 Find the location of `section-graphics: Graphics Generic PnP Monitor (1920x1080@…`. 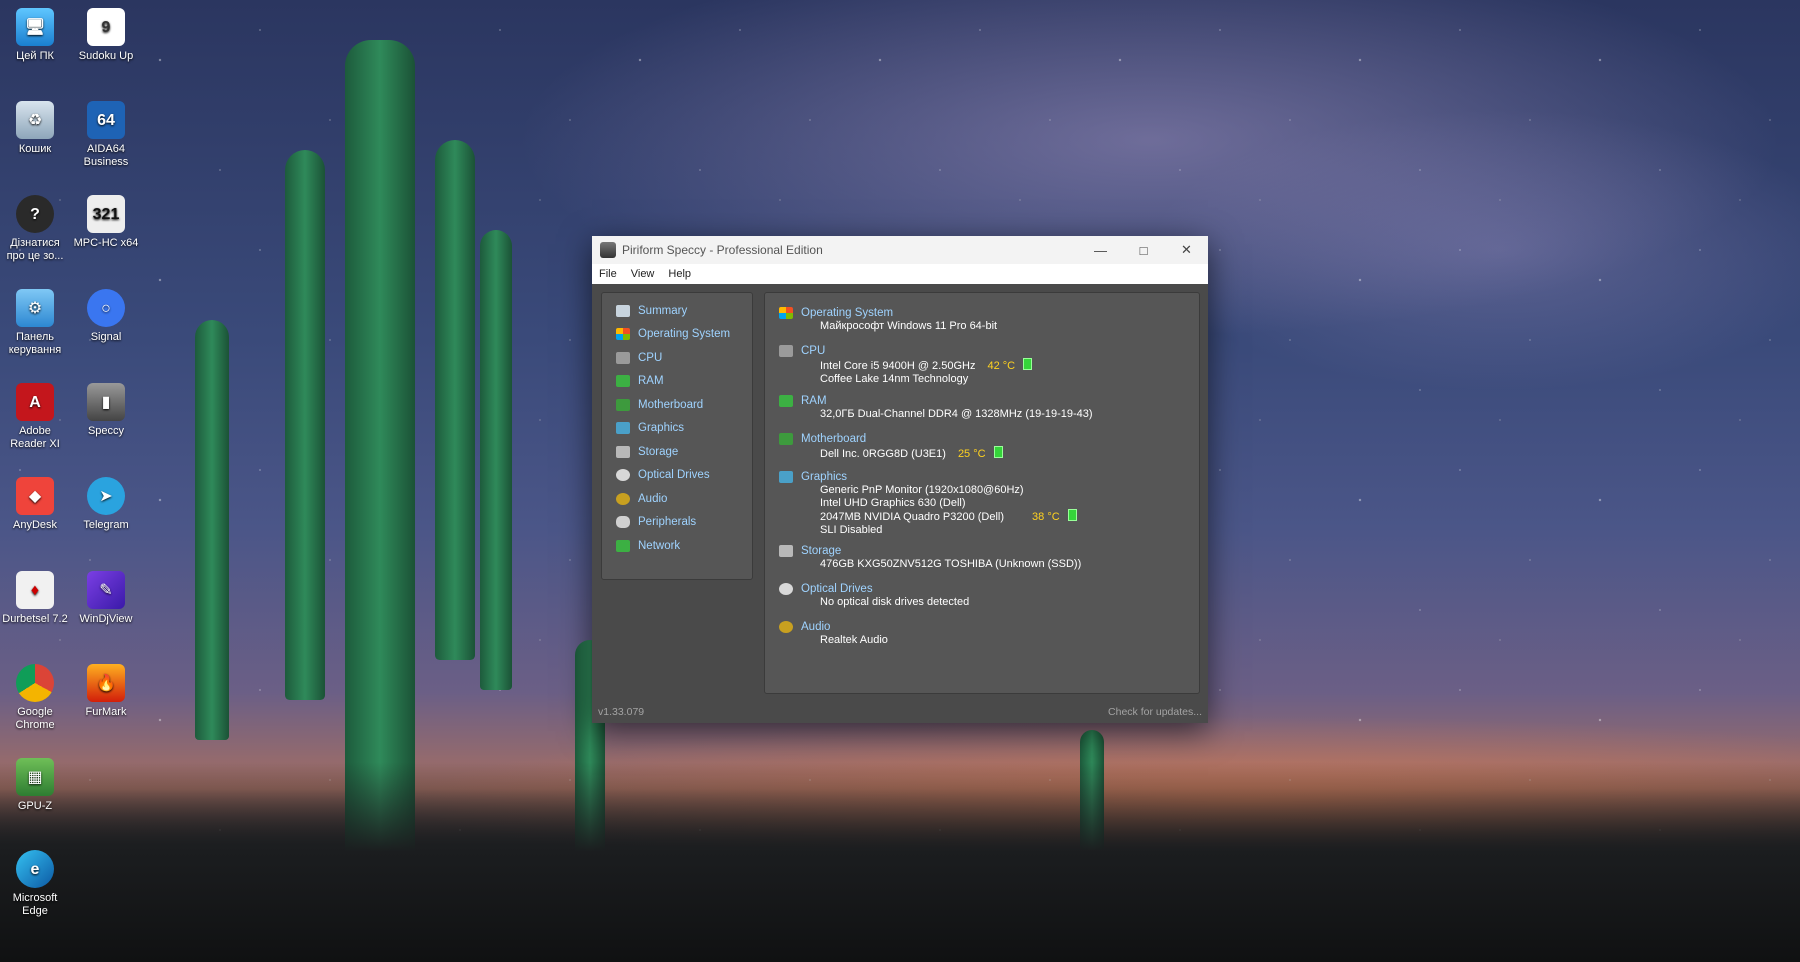

section-graphics: Graphics Generic PnP Monitor (1920x1080@… is located at coordinates (984, 502).